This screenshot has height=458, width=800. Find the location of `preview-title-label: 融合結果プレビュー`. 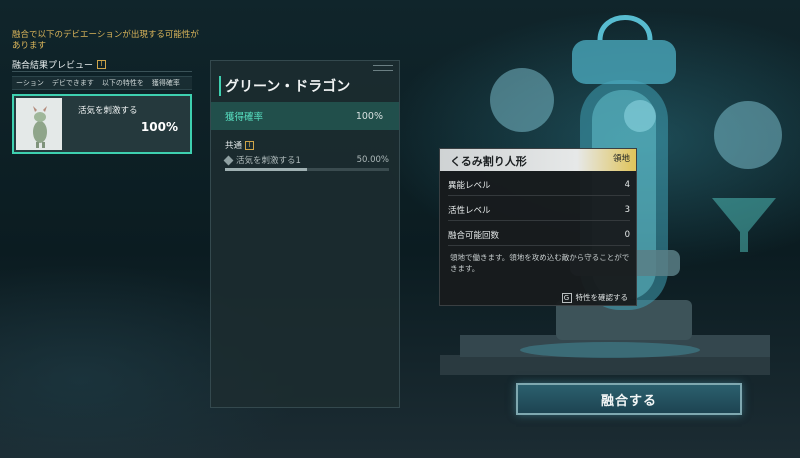

preview-title-label: 融合結果プレビュー is located at coordinates (53, 66).